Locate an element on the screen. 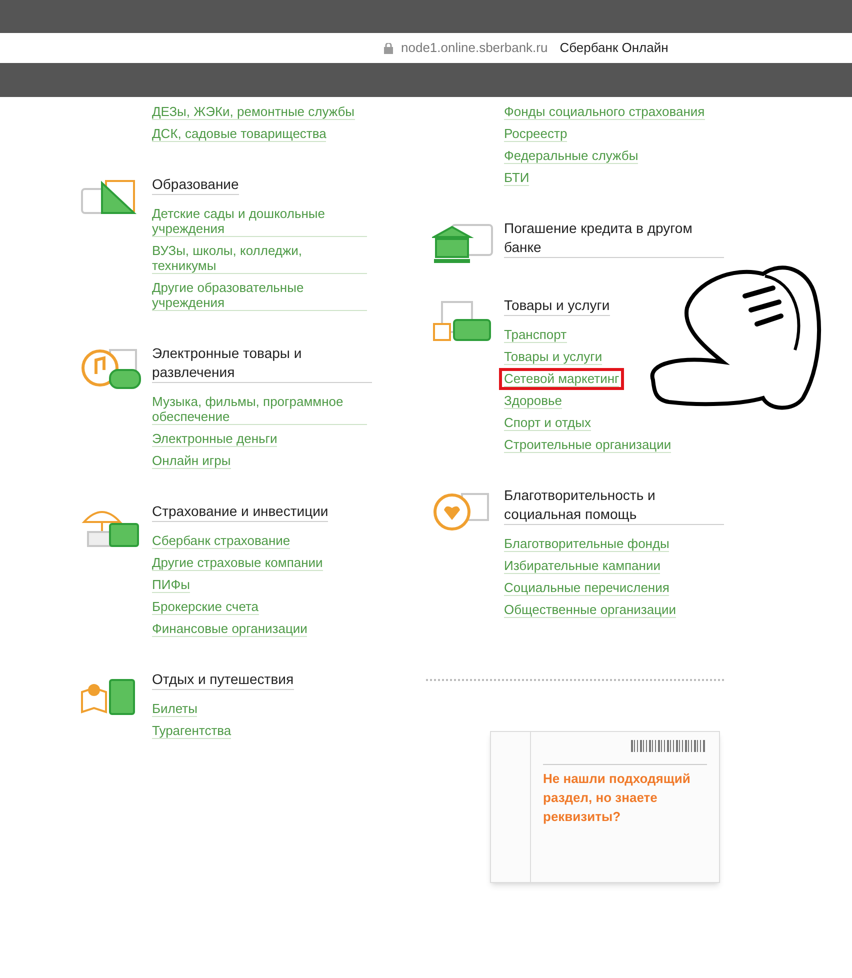 This screenshot has height=978, width=852. barcode-icon is located at coordinates (669, 746).